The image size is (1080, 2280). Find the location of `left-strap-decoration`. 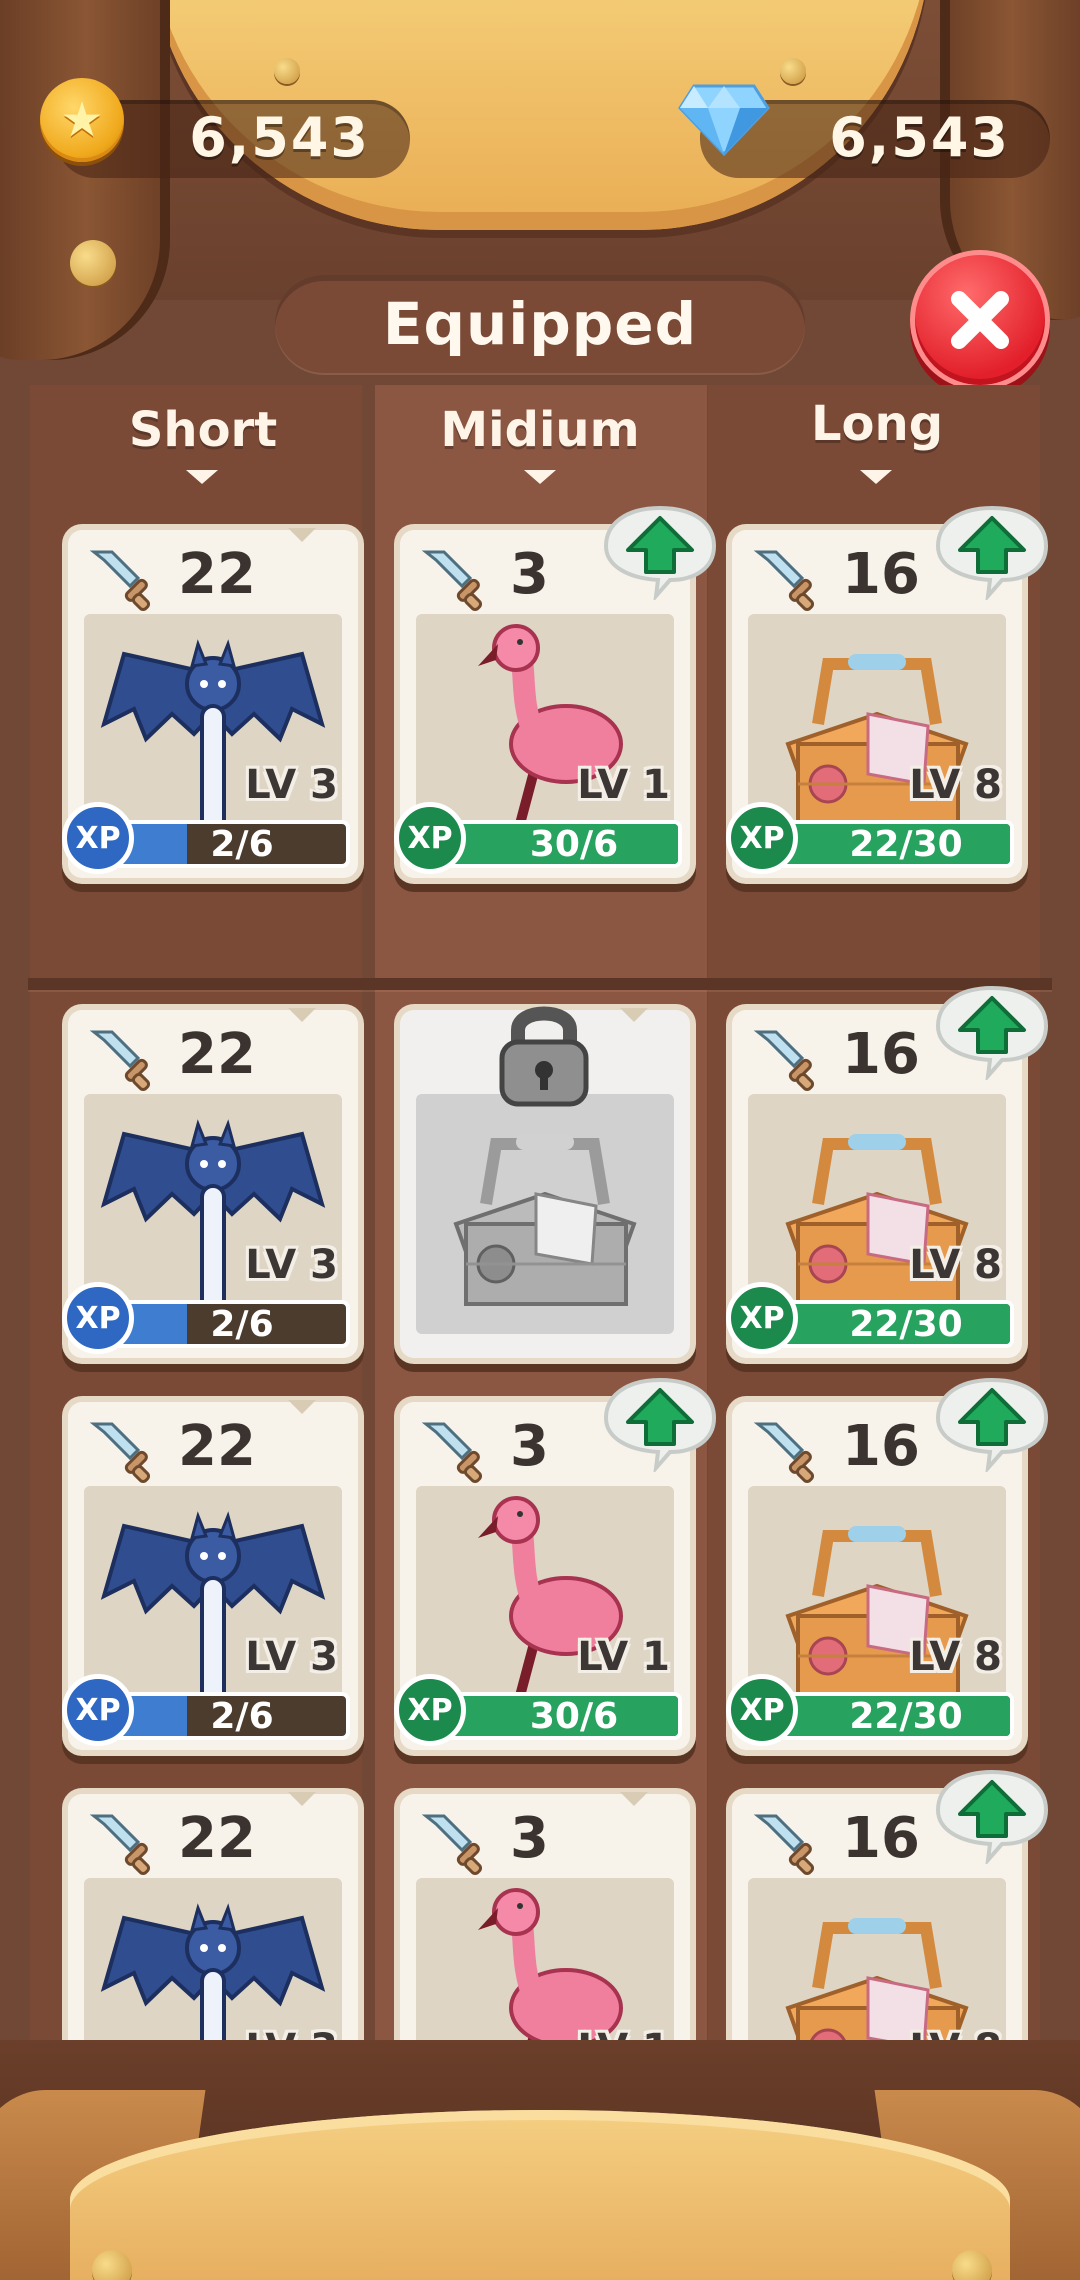

left-strap-decoration is located at coordinates (85, 180).